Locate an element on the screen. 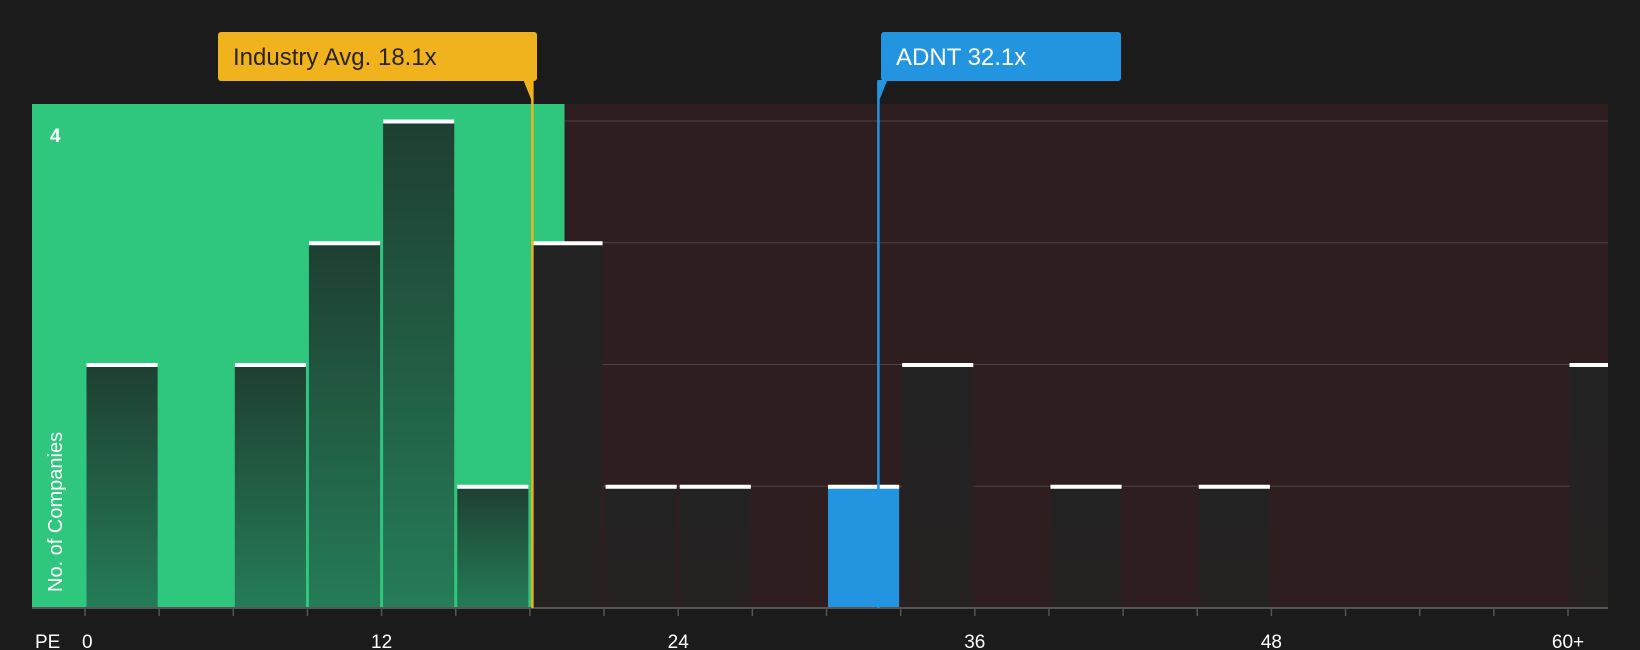 This screenshot has height=650, width=1640. y-axis-label: No. of Companies is located at coordinates (56, 512).